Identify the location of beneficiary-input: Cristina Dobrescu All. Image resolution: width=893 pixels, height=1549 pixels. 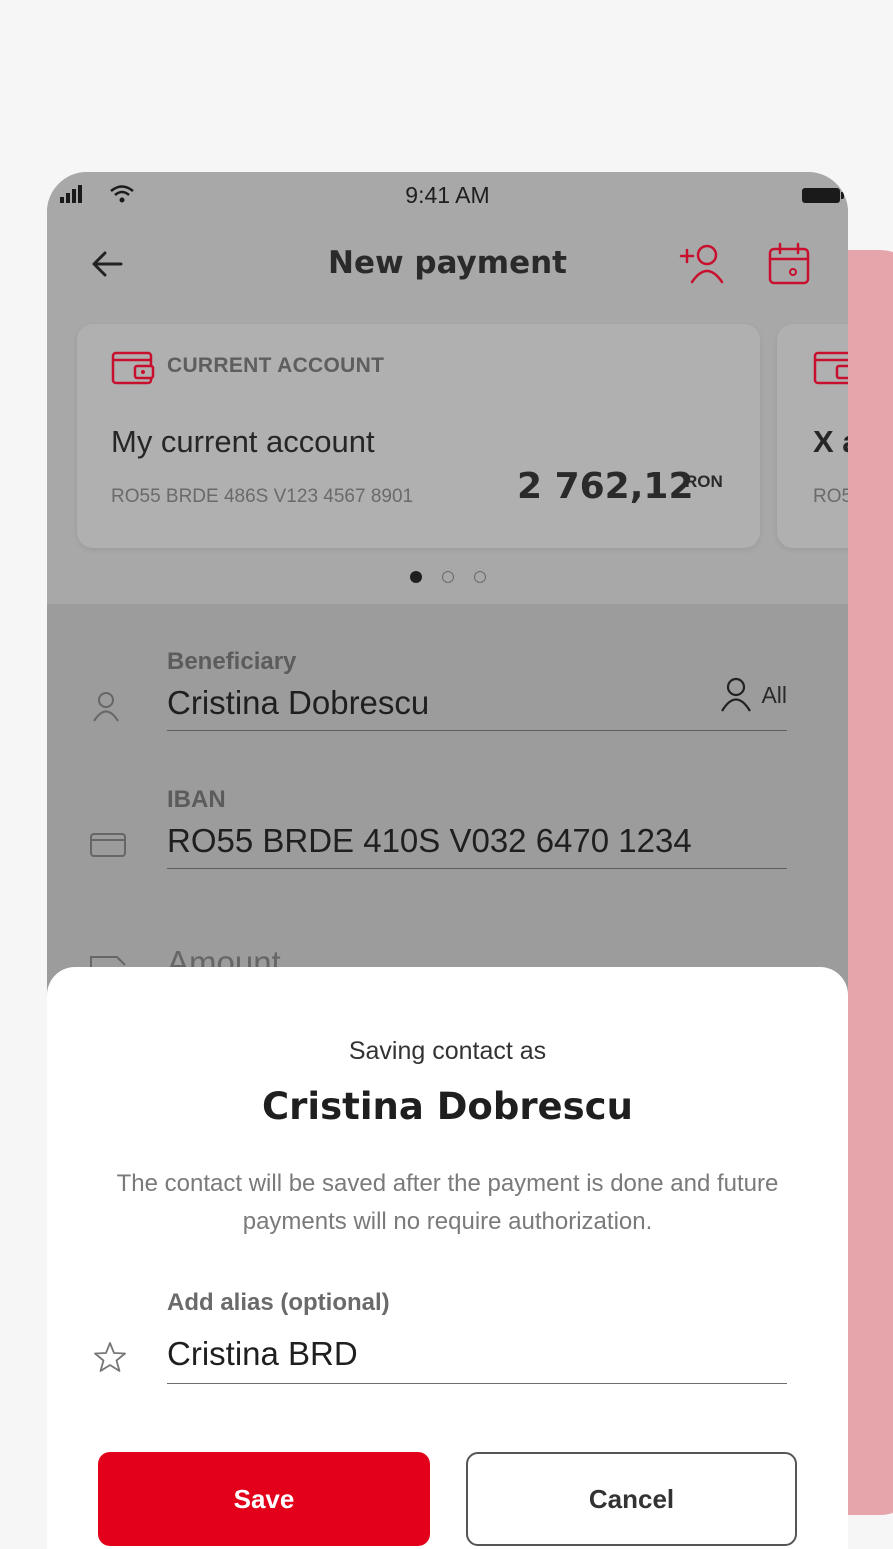
(477, 704).